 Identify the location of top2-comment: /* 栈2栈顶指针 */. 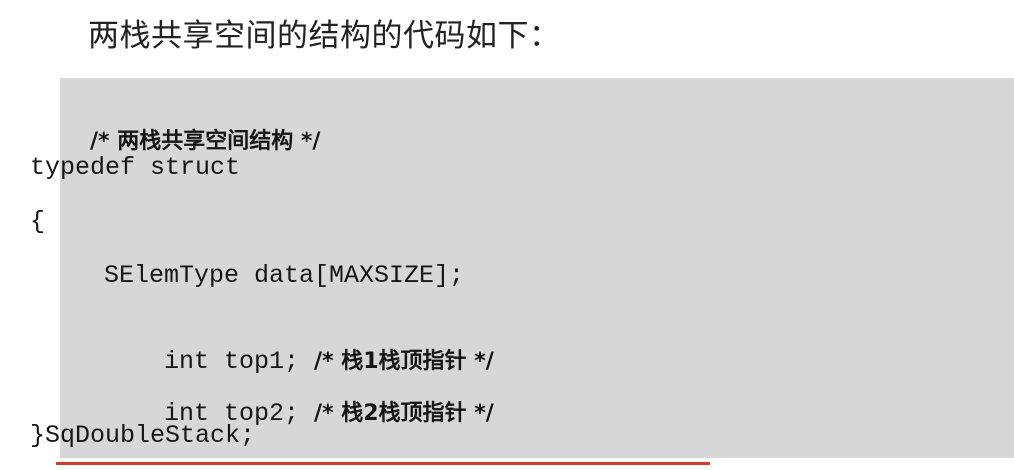
(404, 413).